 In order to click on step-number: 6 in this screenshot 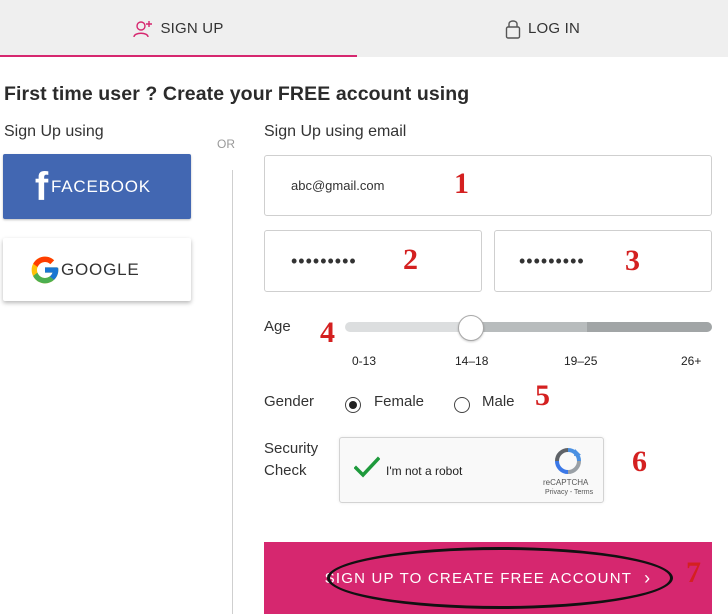, I will do `click(639, 461)`.